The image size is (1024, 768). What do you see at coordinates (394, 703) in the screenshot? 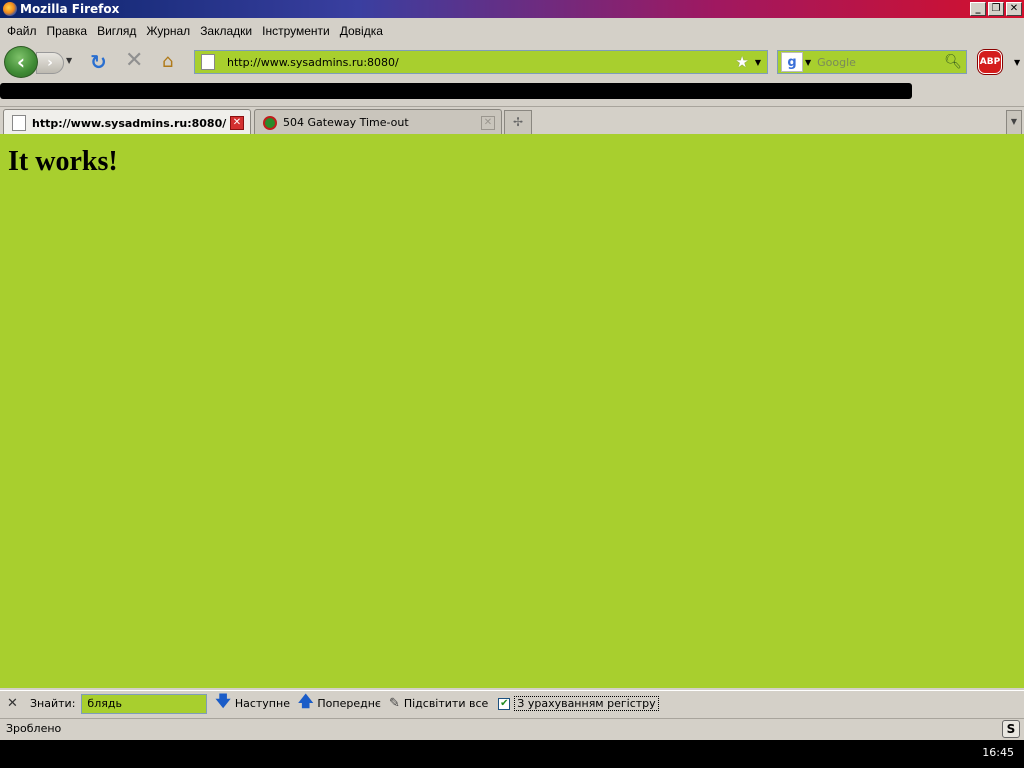
I see `highlighter-icon: ✎` at bounding box center [394, 703].